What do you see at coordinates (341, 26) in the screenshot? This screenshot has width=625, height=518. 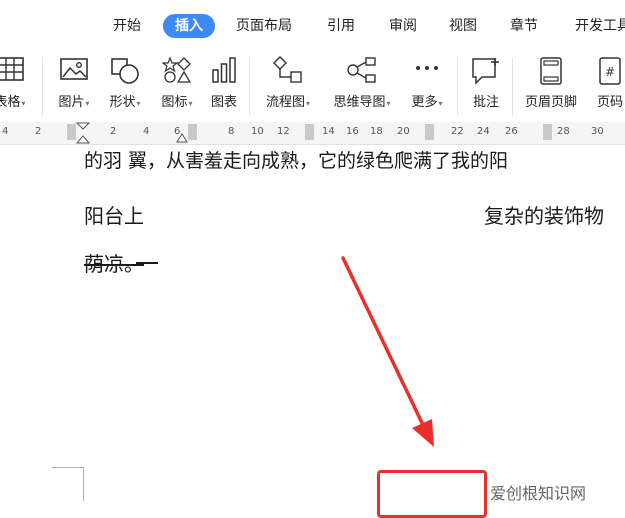 I see `tab-references: 引用` at bounding box center [341, 26].